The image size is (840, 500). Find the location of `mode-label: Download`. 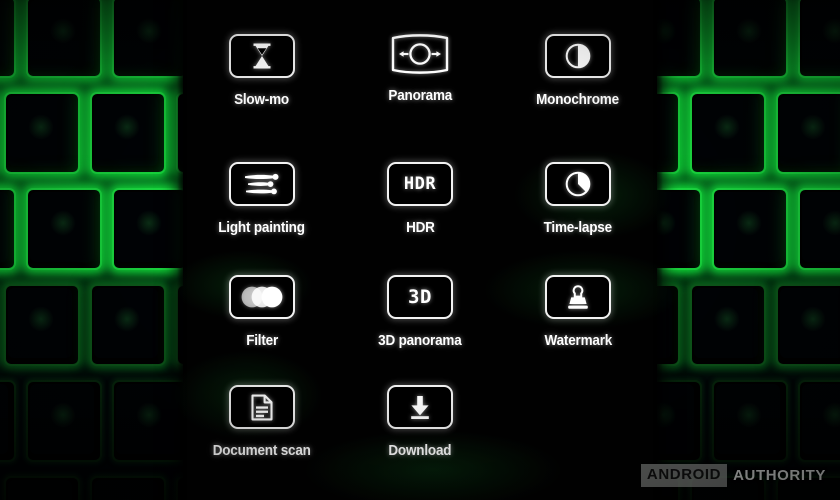

mode-label: Download is located at coordinates (420, 451).